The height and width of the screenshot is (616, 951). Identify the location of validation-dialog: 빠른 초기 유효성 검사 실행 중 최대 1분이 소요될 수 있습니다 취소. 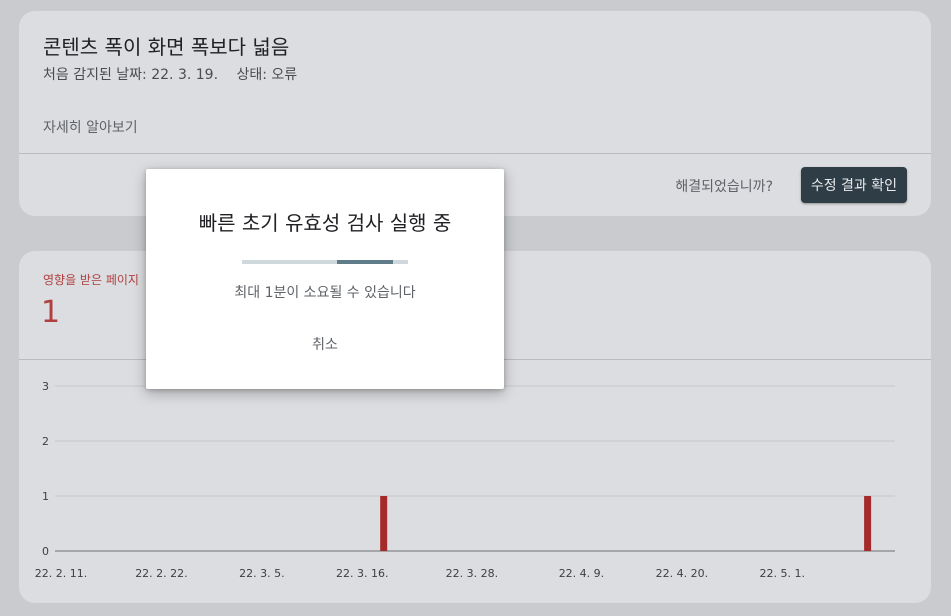
(325, 279).